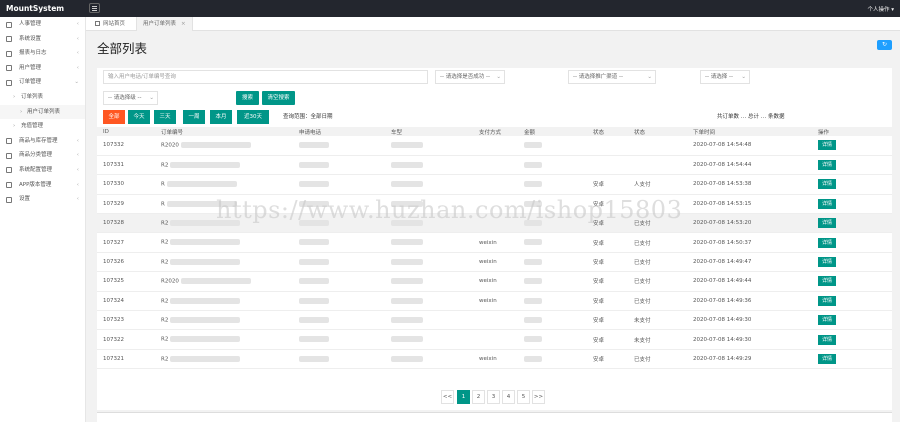  I want to click on cell-phone, so click(339, 146).